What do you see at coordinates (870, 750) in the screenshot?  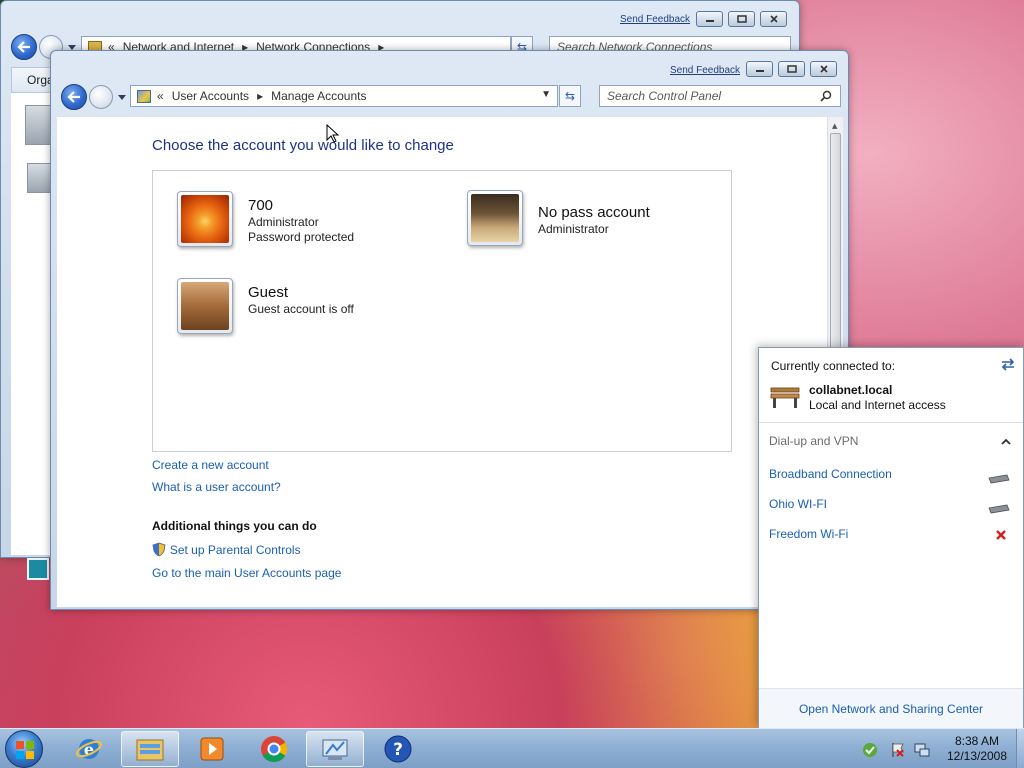 I see `security-shield-icon` at bounding box center [870, 750].